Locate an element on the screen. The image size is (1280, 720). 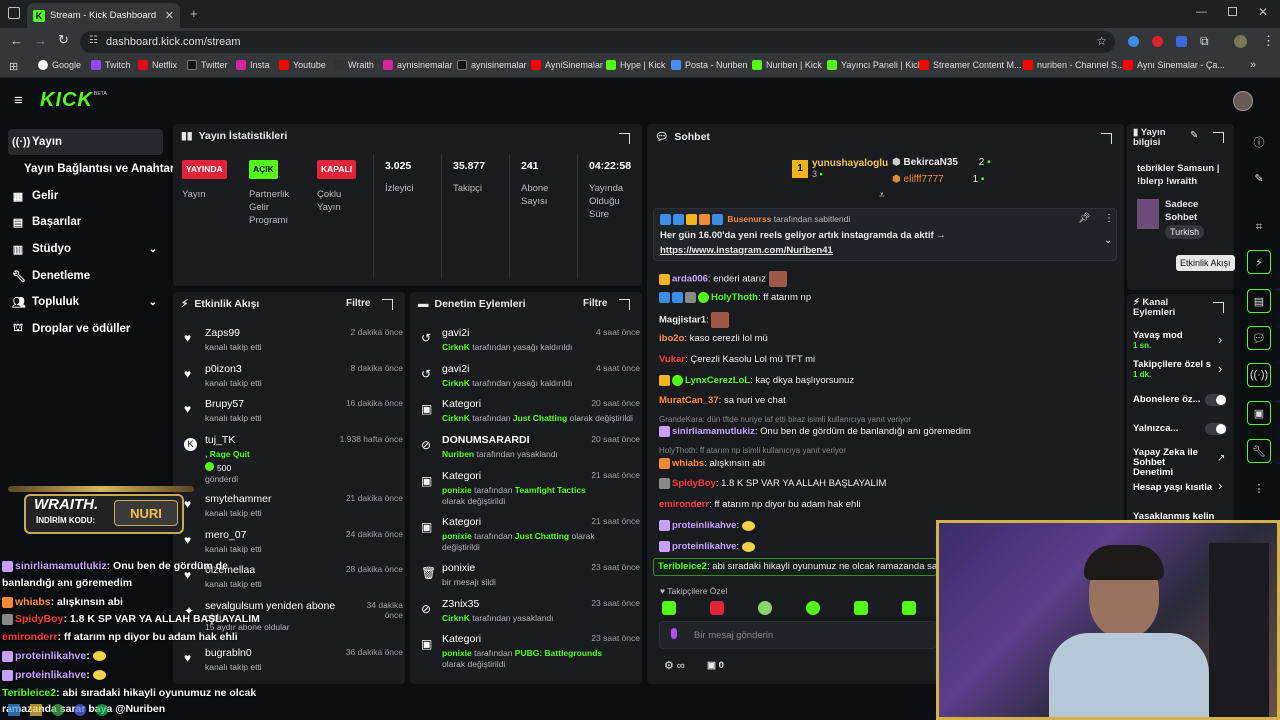
pinned-more-icon: ⋮ is located at coordinates (1109, 218).